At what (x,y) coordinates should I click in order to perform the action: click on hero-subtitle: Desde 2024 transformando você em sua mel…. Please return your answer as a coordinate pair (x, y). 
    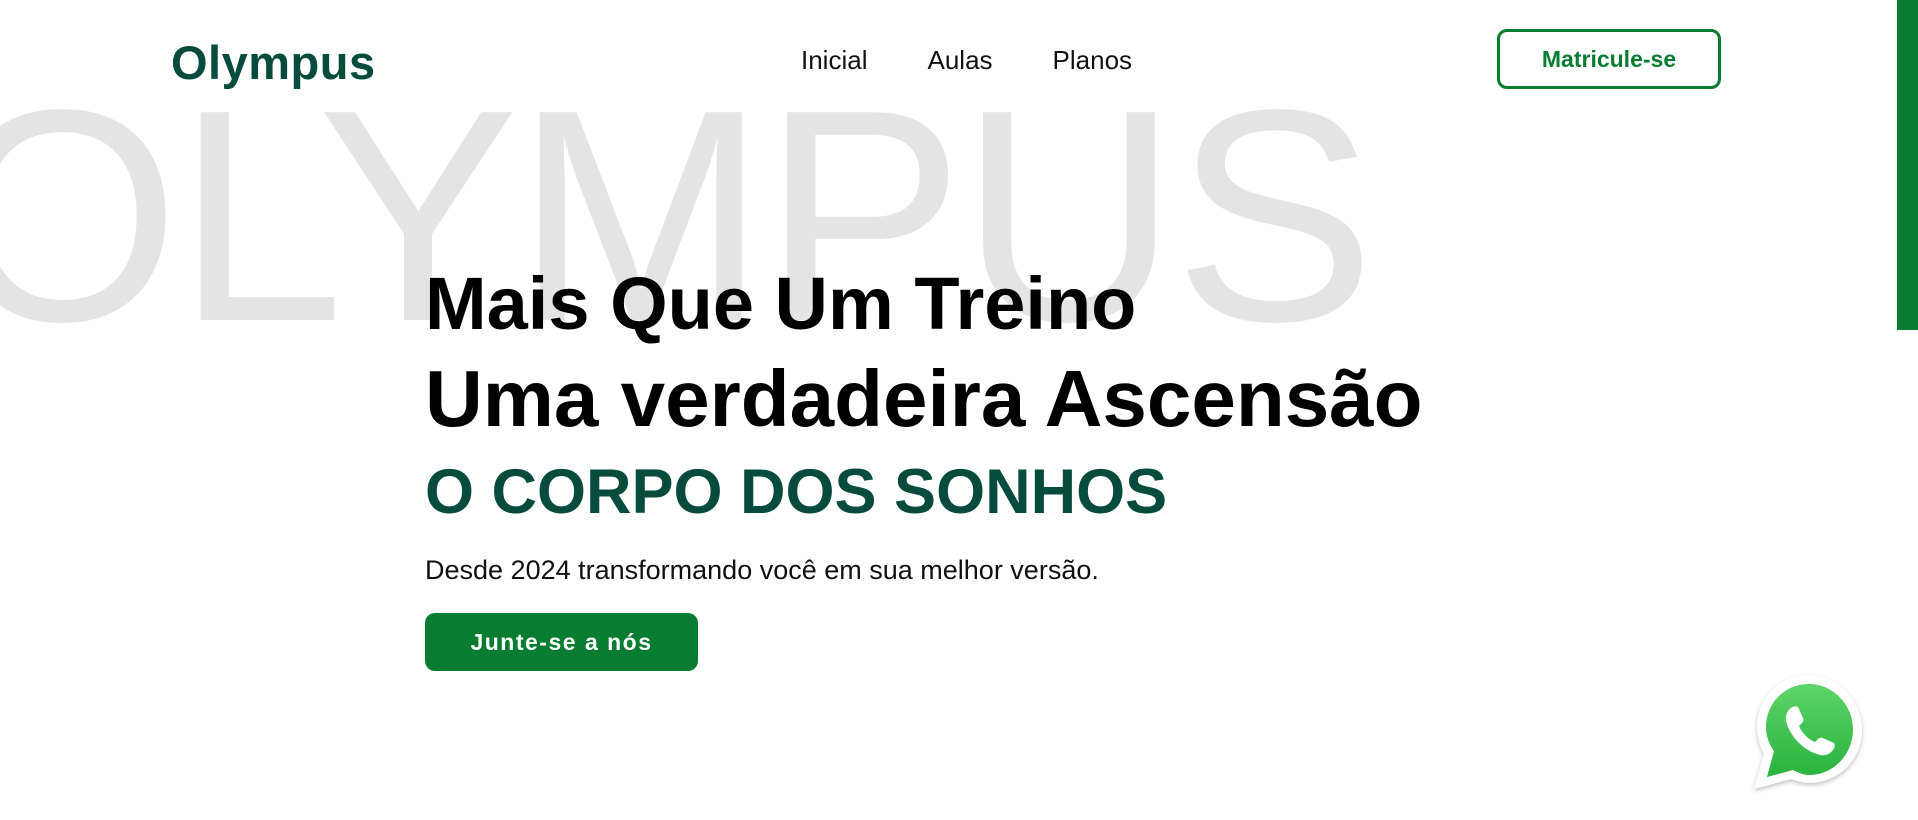
    Looking at the image, I should click on (762, 570).